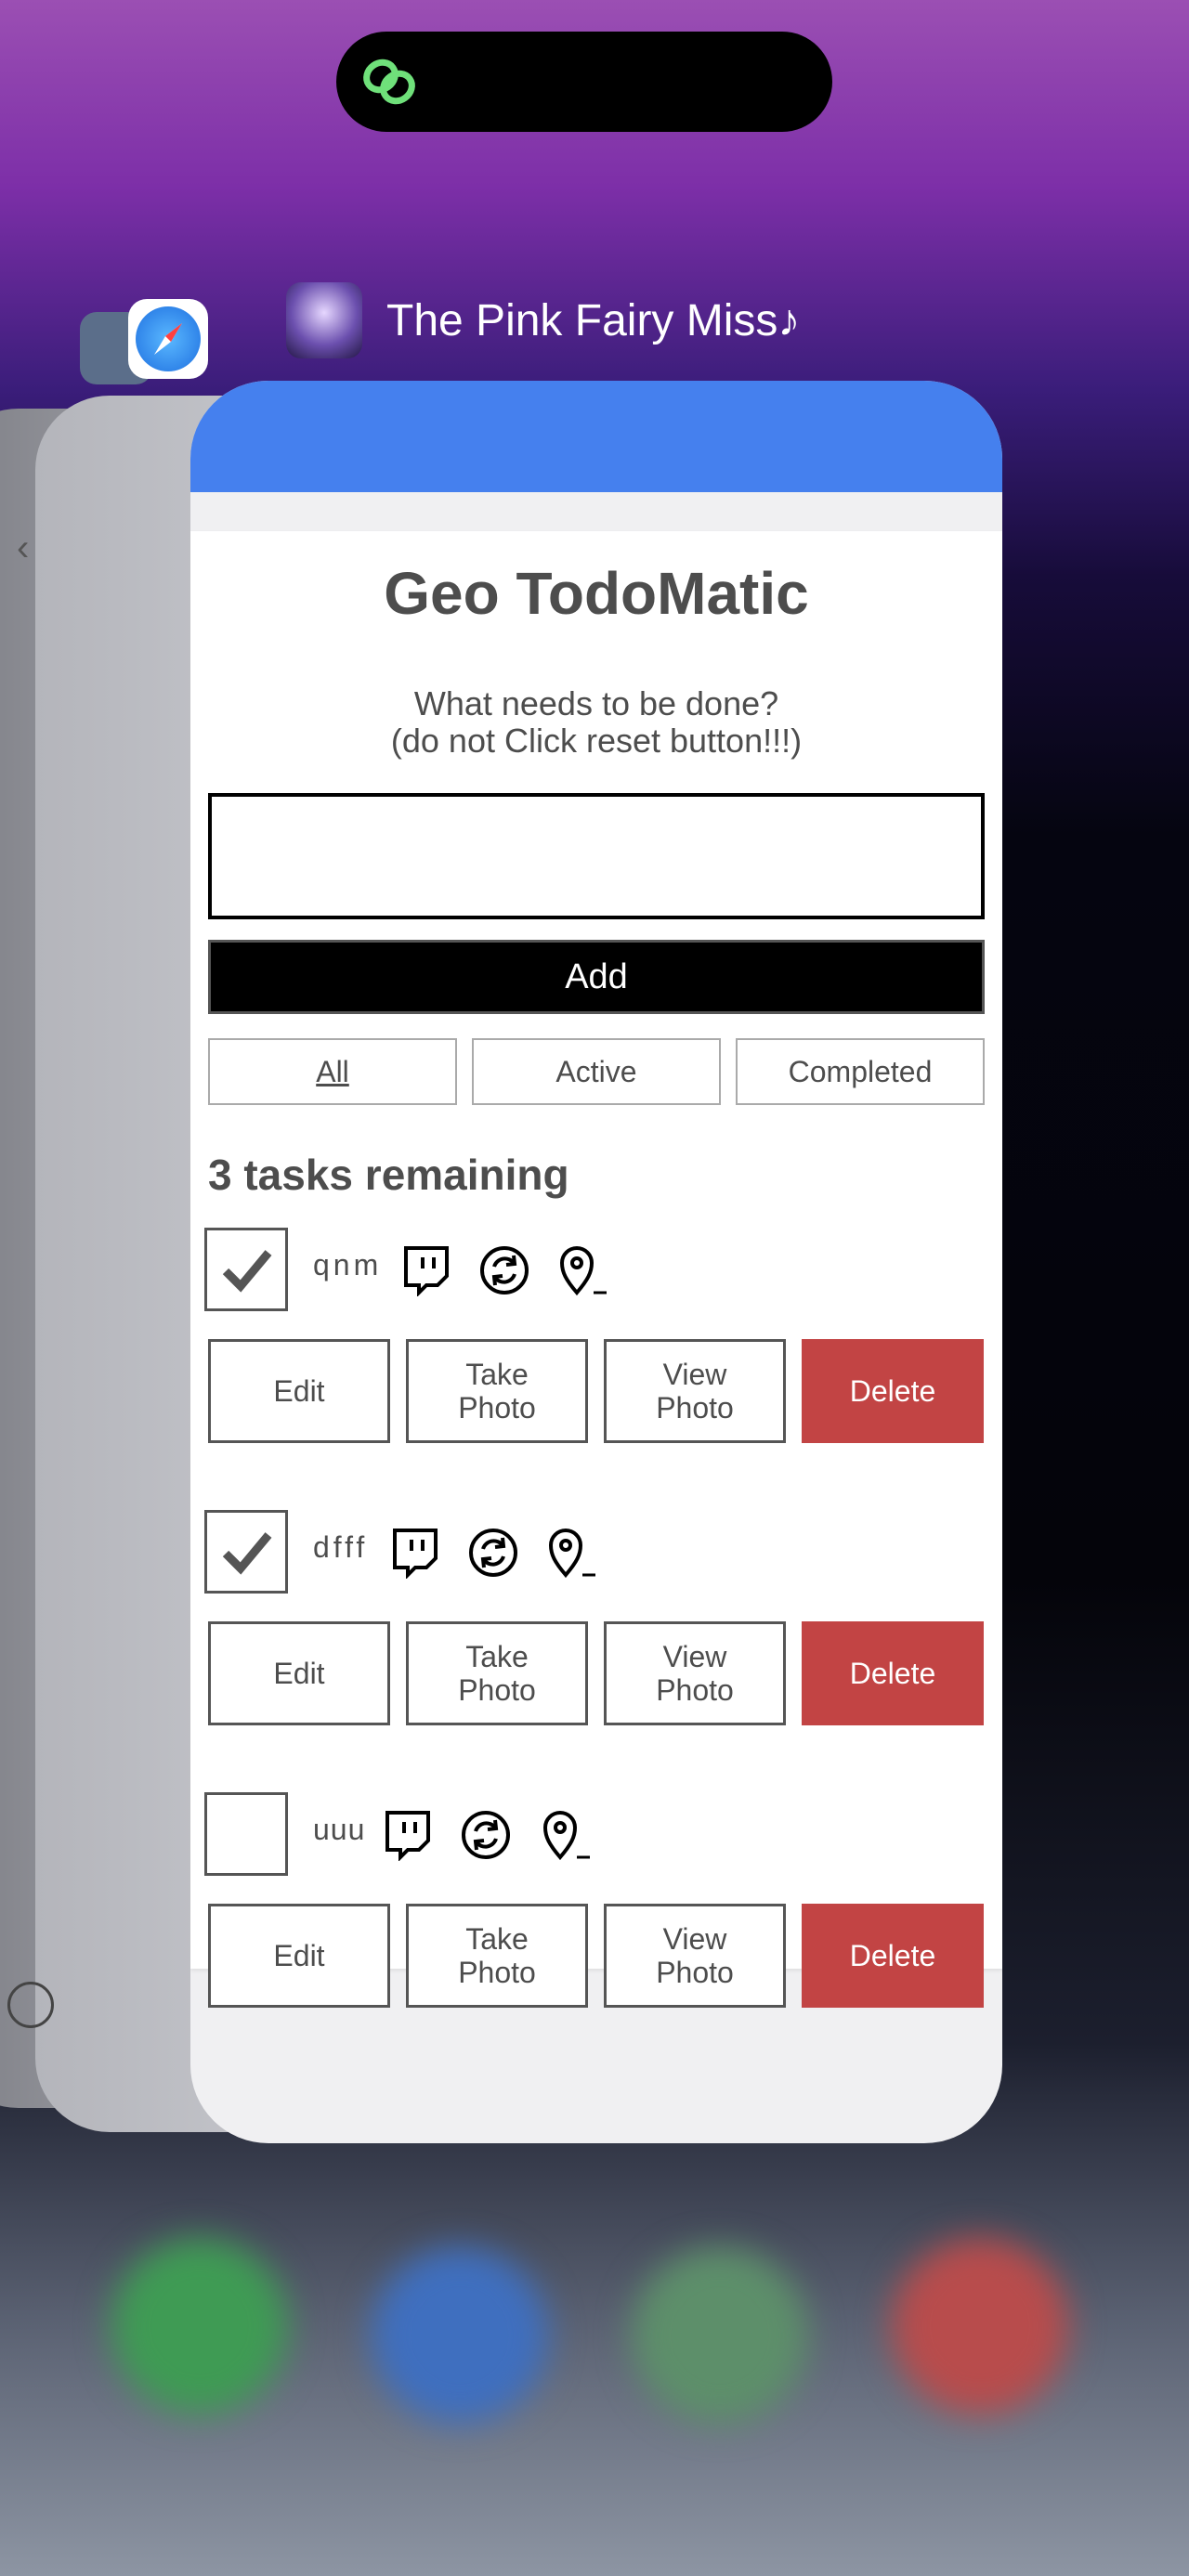  What do you see at coordinates (596, 856) in the screenshot?
I see `new-task-input` at bounding box center [596, 856].